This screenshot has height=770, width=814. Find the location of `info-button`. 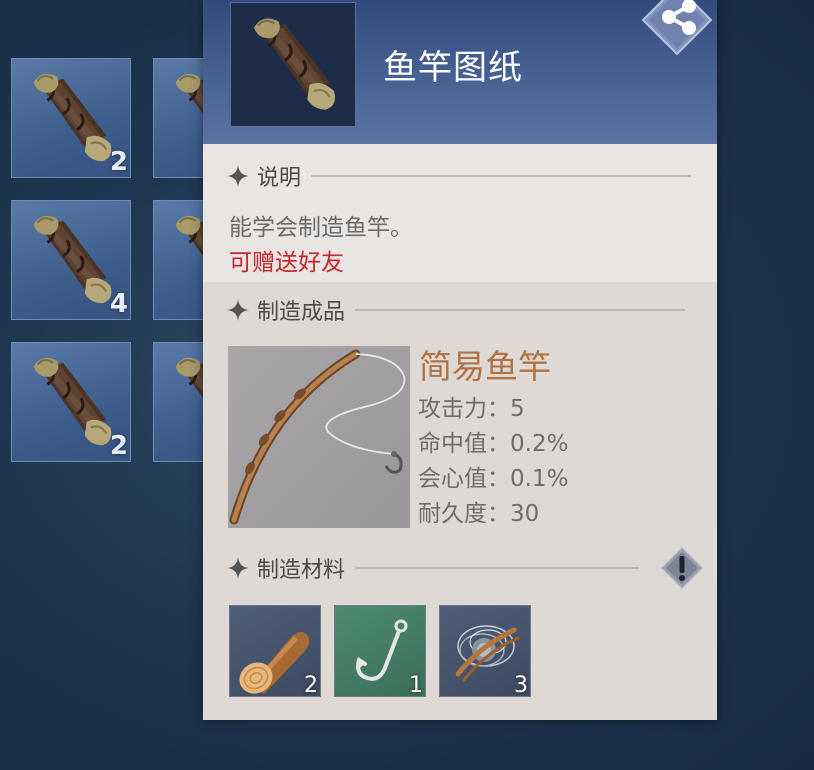

info-button is located at coordinates (682, 568).